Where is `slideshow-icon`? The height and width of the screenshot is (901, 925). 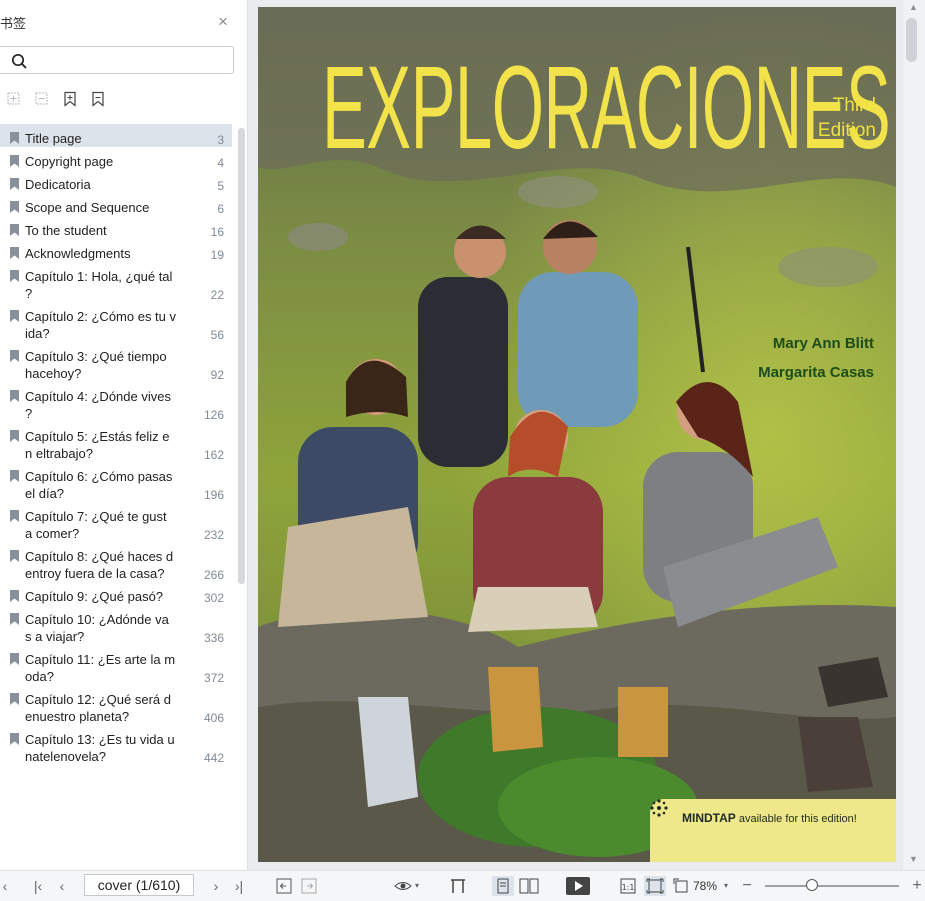
slideshow-icon is located at coordinates (578, 886).